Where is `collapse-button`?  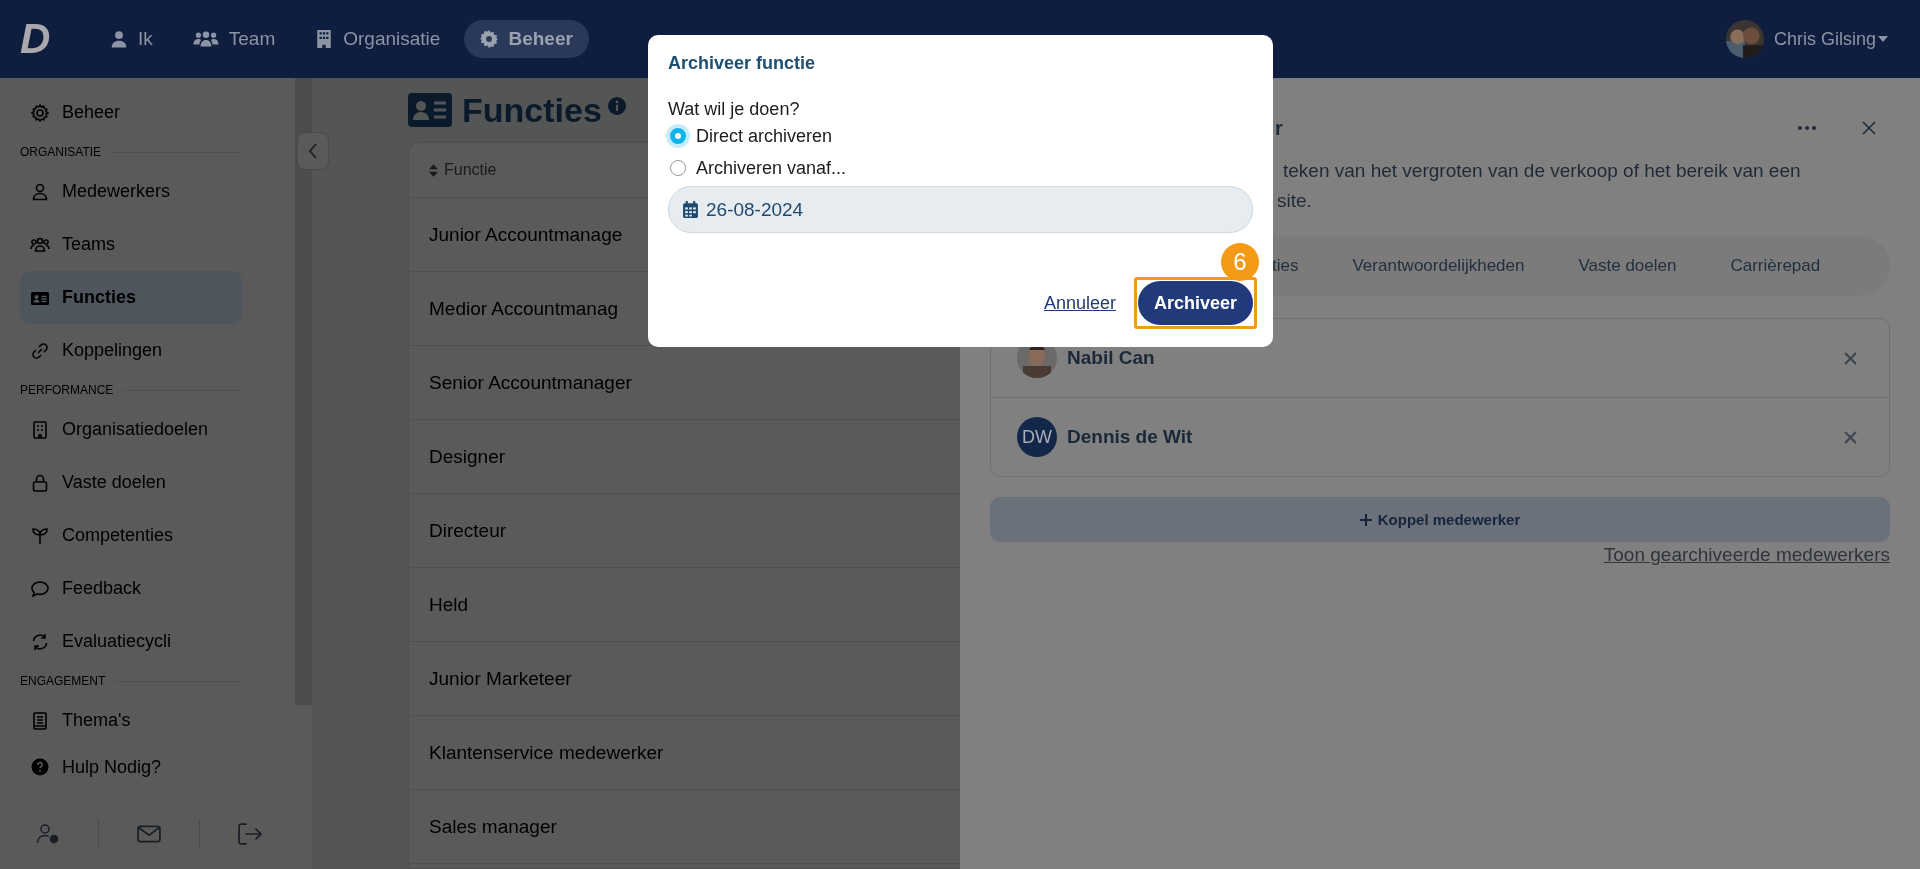 collapse-button is located at coordinates (313, 151).